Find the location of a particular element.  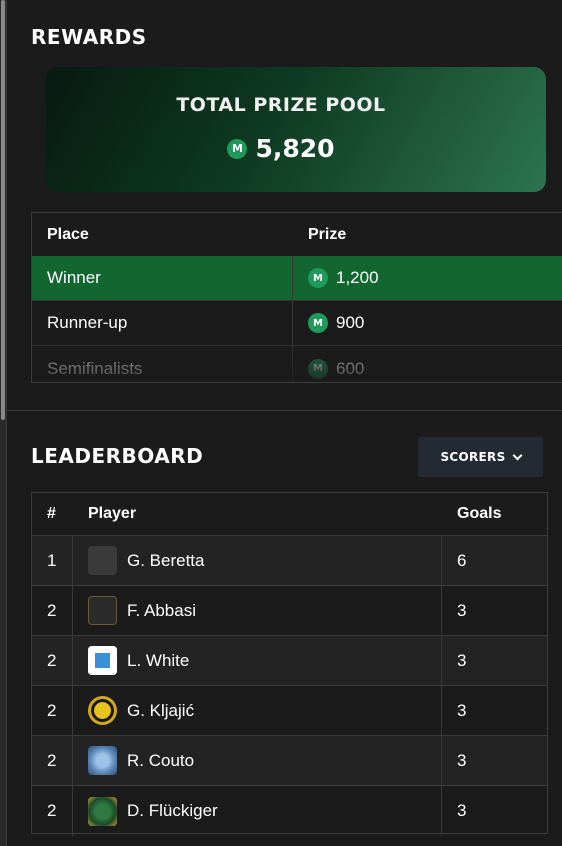

prize-row-place: Semifinalists is located at coordinates (95, 368).